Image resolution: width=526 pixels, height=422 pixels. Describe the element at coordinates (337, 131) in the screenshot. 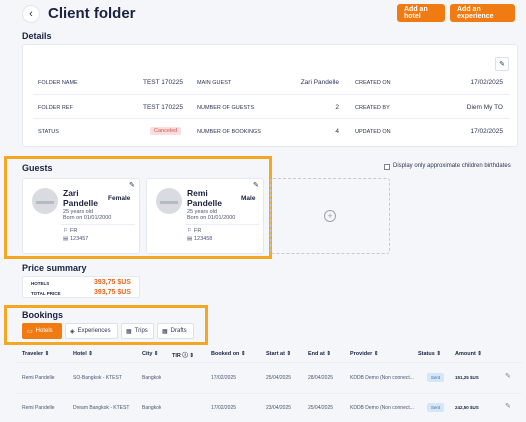

I see `num-bookings-value: 4` at that location.